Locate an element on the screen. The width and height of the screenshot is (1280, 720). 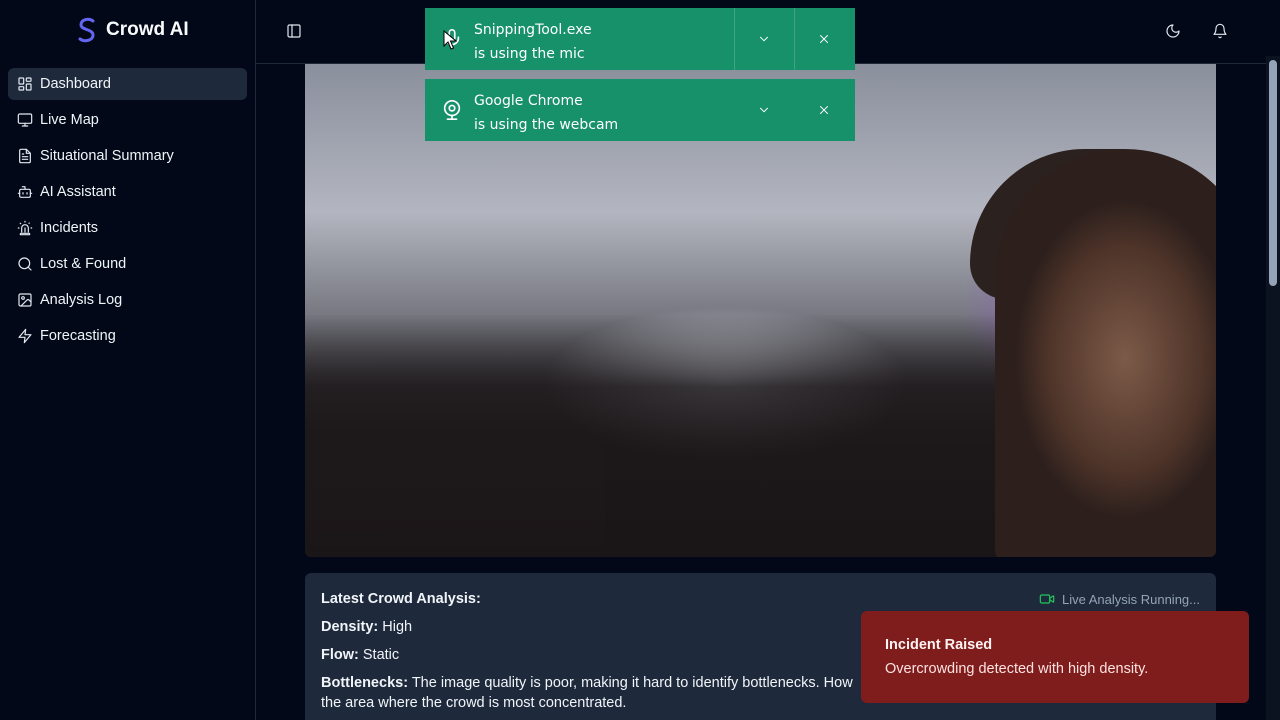
sidebar-toggle-button is located at coordinates (294, 31).